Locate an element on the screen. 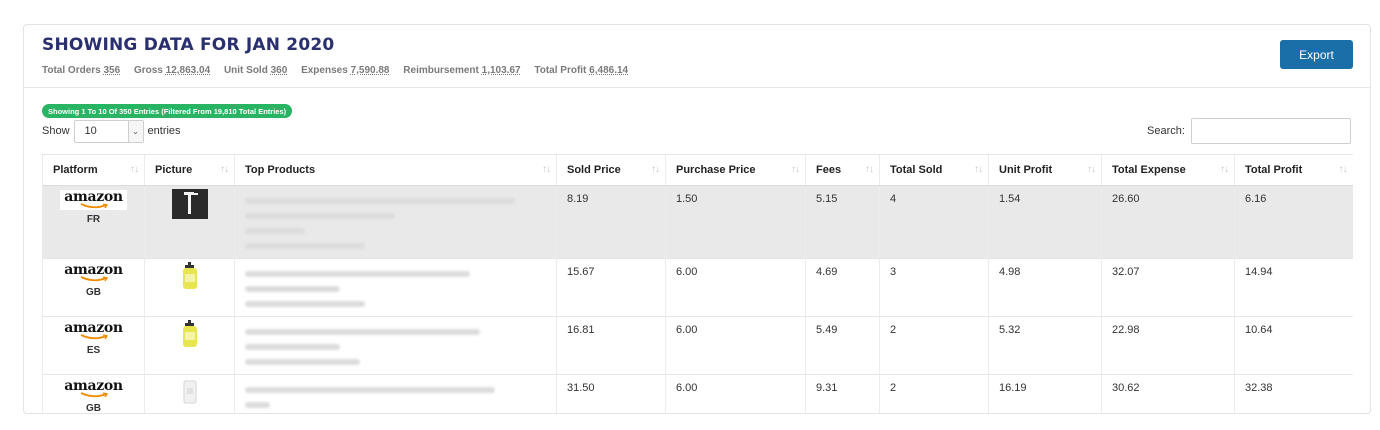 The height and width of the screenshot is (430, 1380). stat-reimbursement: Reimbursement 1,103.67 is located at coordinates (462, 70).